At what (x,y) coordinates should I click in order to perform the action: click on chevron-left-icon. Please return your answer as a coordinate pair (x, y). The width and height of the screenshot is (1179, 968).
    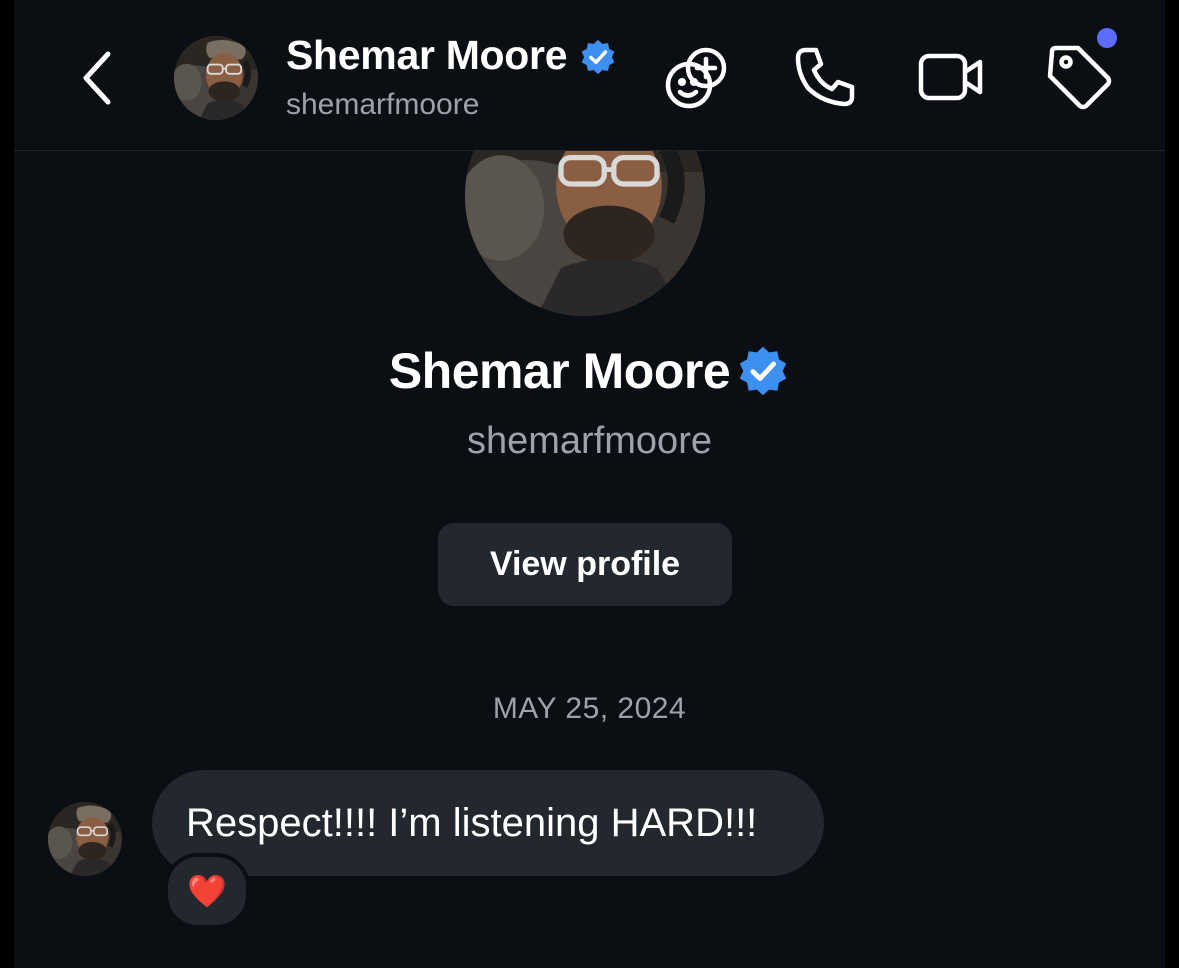
    Looking at the image, I should click on (97, 78).